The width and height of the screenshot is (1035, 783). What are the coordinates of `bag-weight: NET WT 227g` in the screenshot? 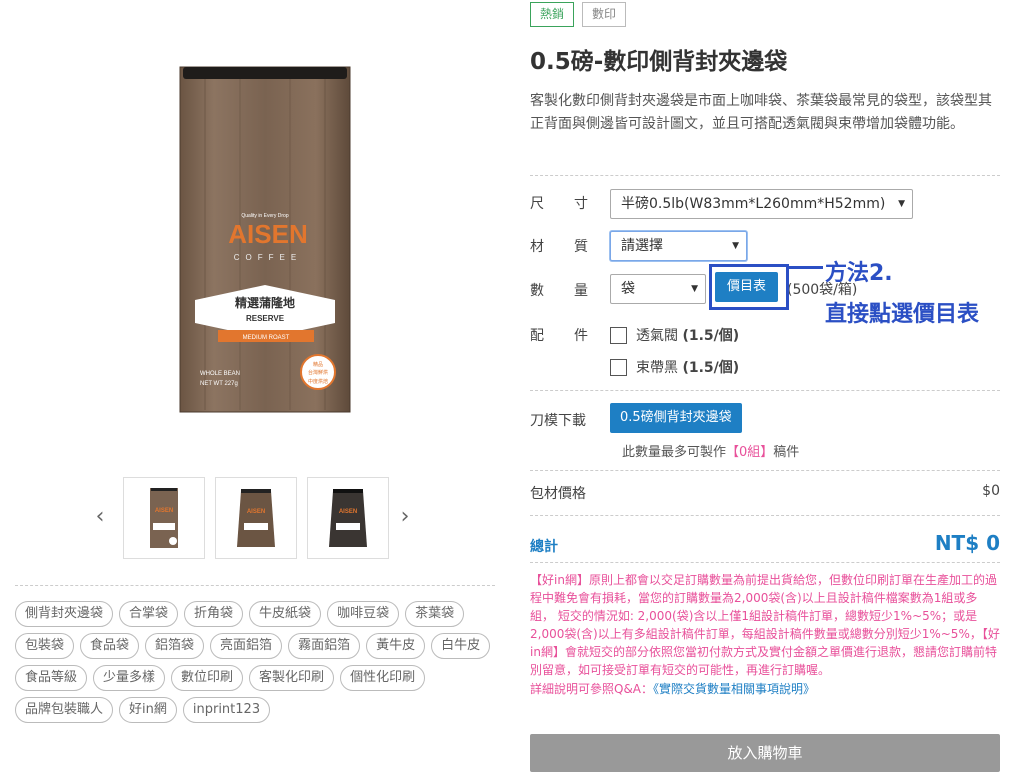 It's located at (219, 384).